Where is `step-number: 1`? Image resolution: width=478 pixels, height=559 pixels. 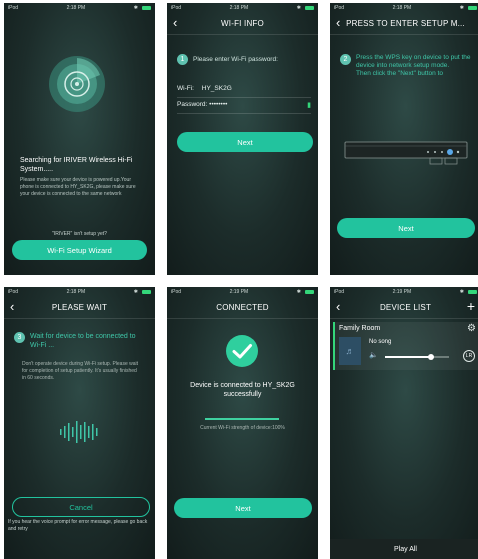
step-number: 1 is located at coordinates (182, 59).